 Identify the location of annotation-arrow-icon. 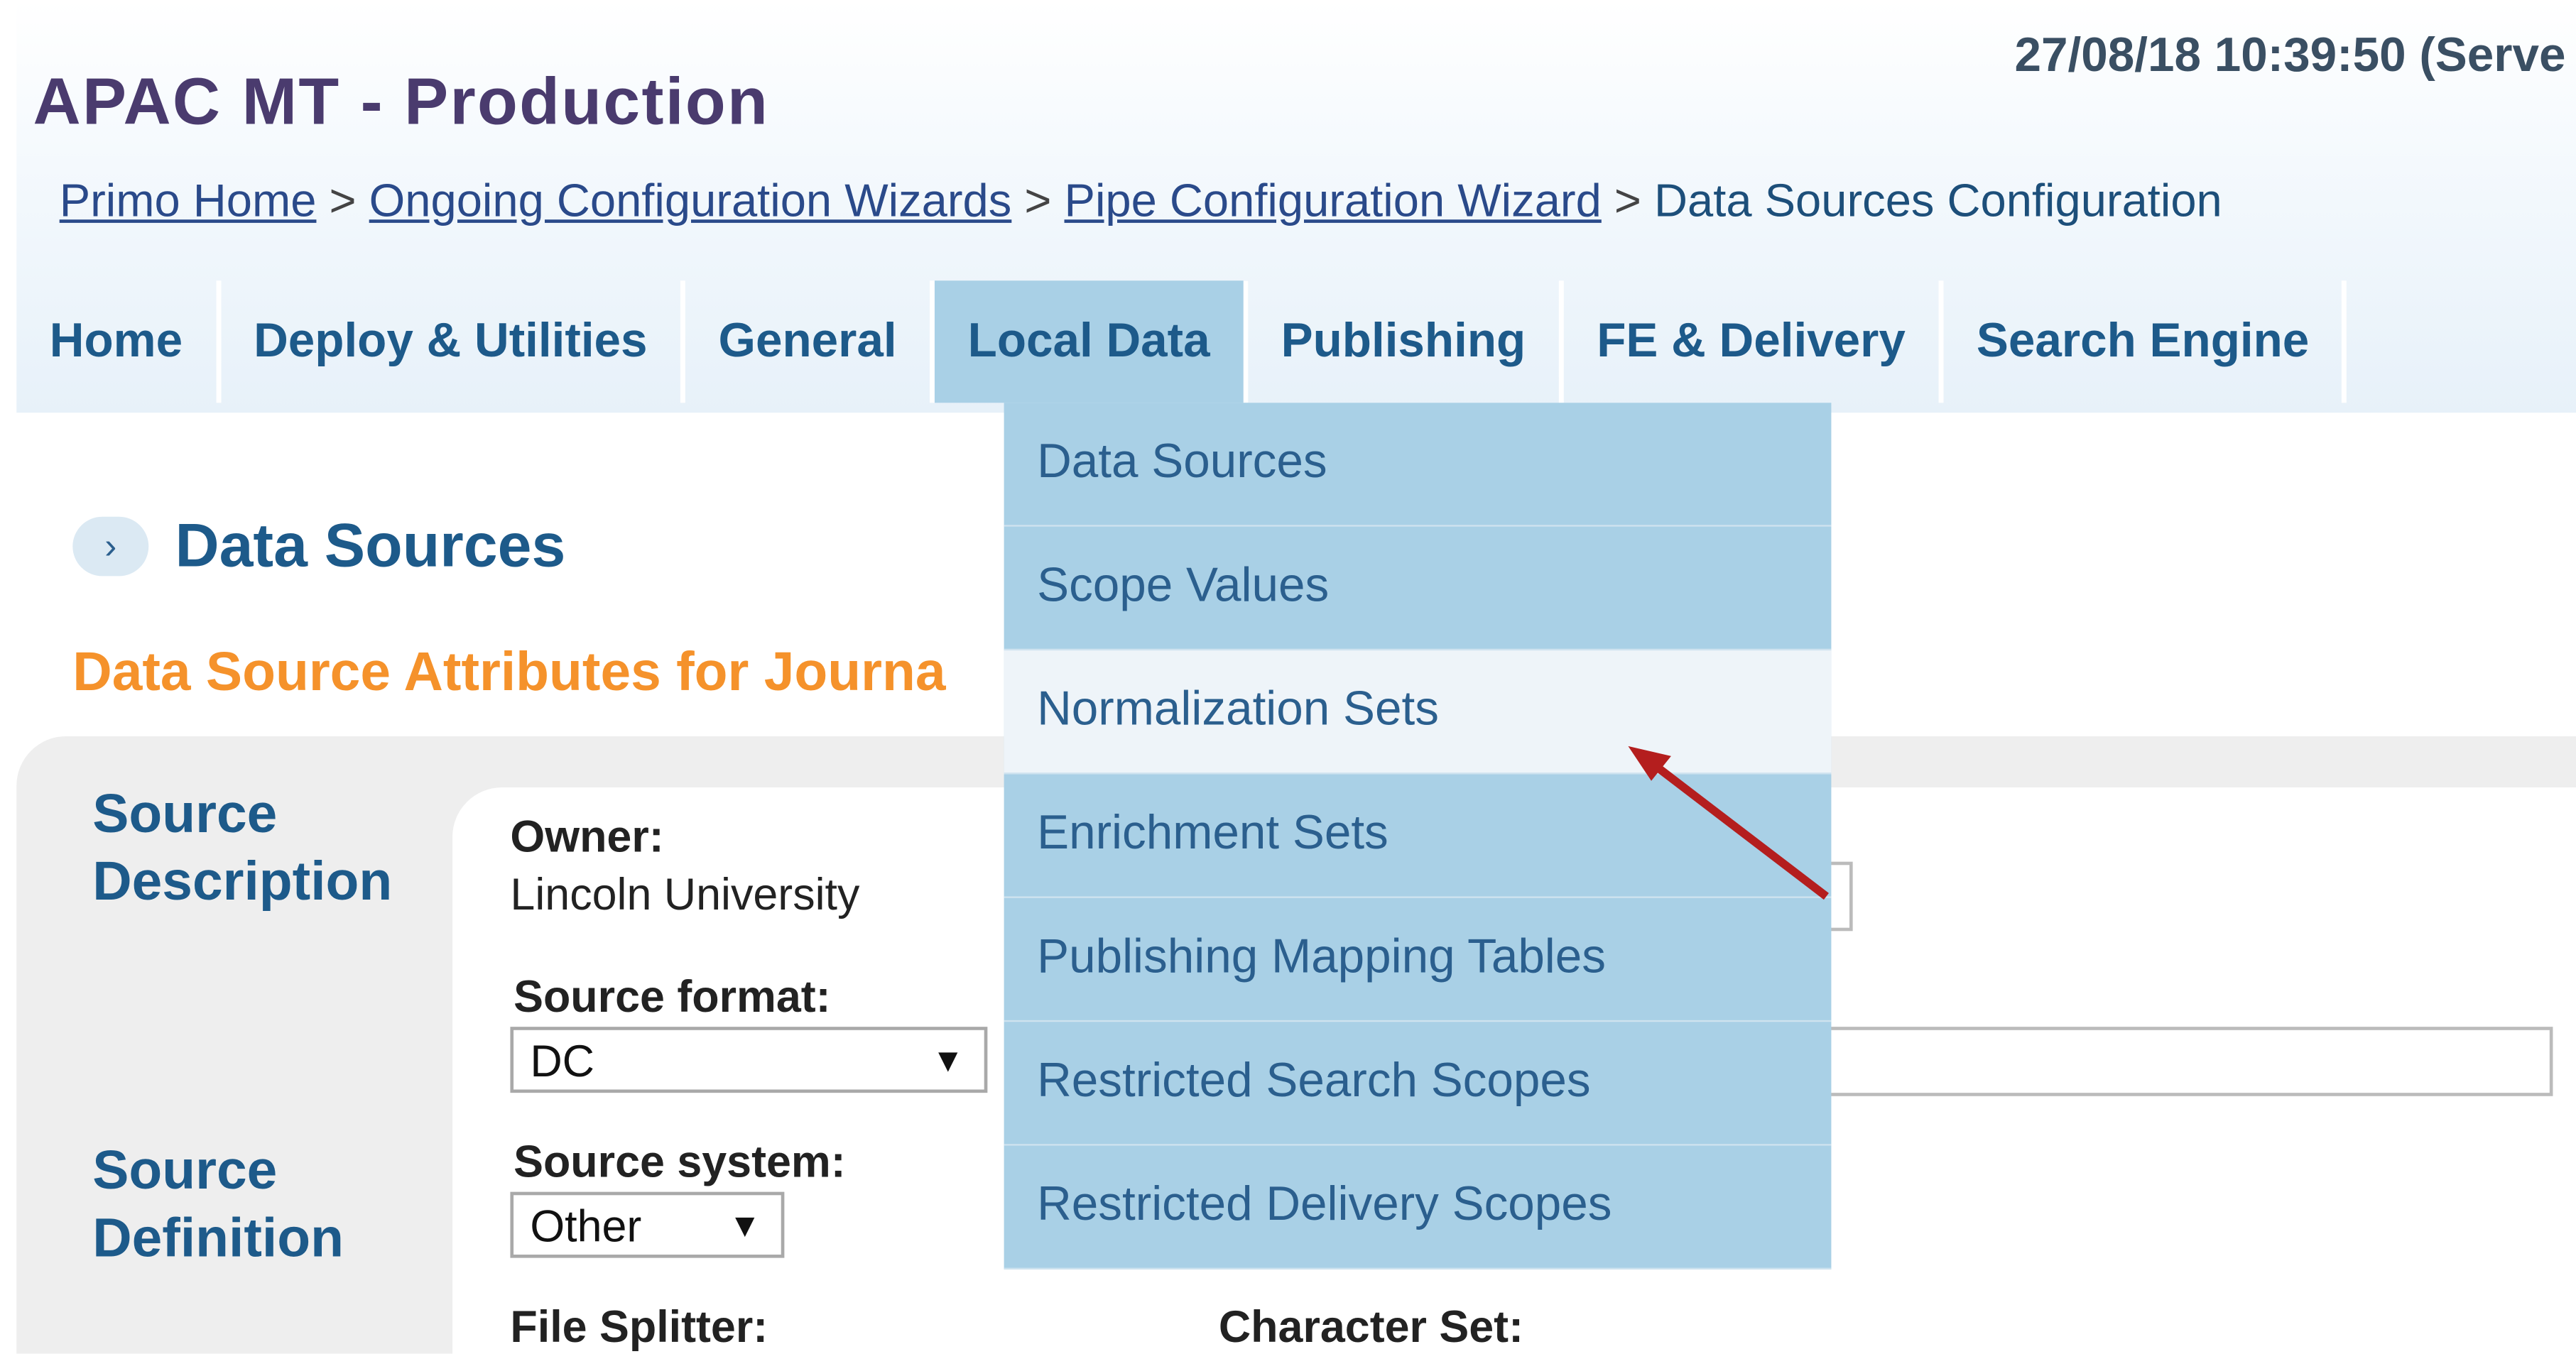
(1728, 823).